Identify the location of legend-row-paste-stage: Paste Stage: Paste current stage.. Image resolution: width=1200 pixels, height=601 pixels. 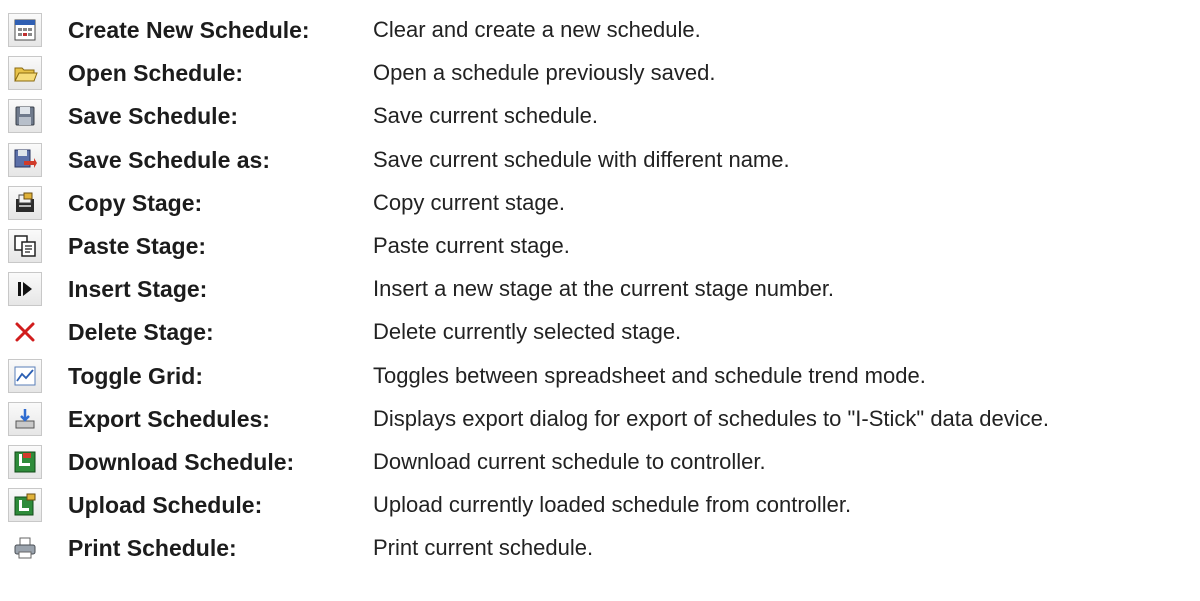
(600, 246).